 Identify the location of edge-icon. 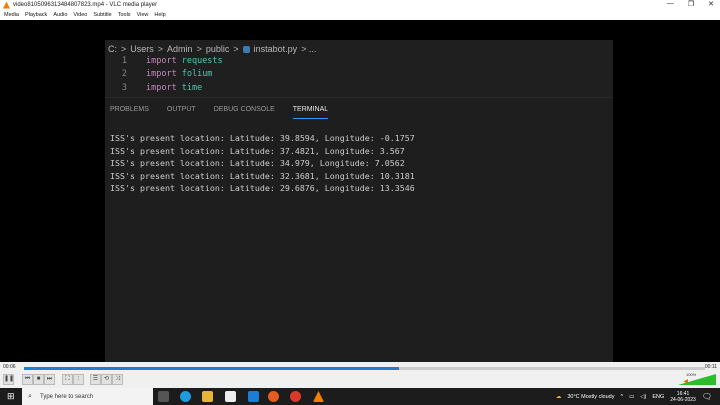
(185, 396).